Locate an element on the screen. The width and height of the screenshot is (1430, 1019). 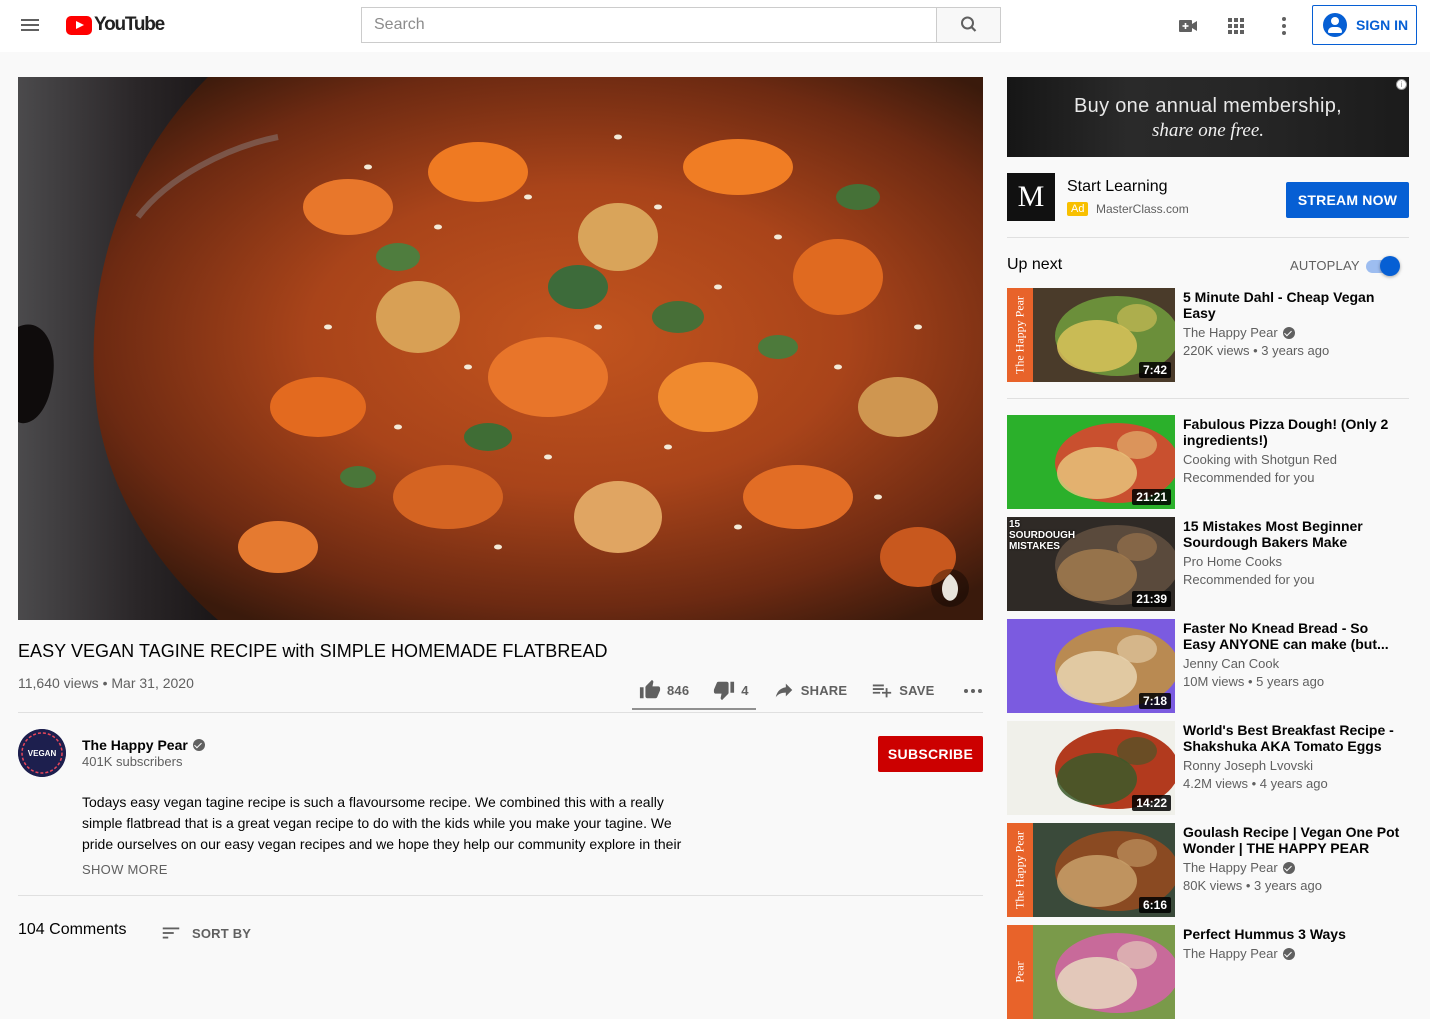
subscriber-count: 401K subscribers is located at coordinates (132, 761).